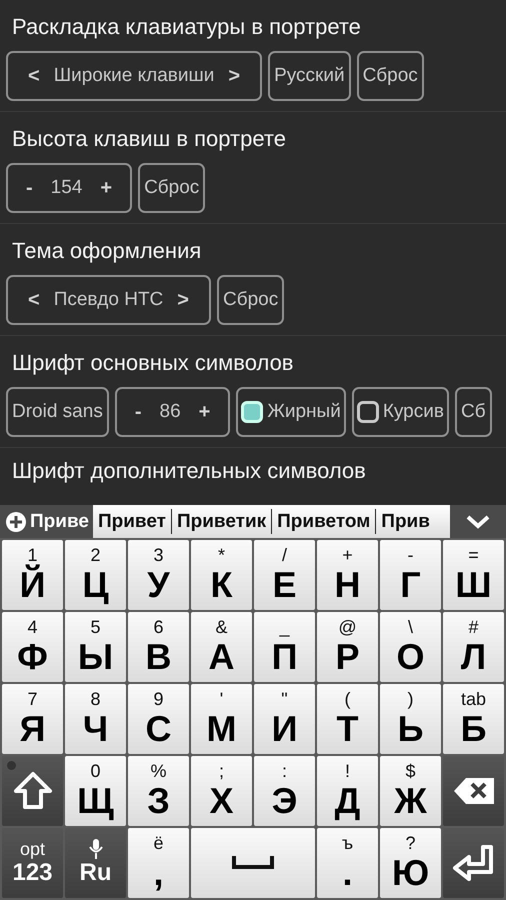  I want to click on key-label: Р, so click(347, 657).